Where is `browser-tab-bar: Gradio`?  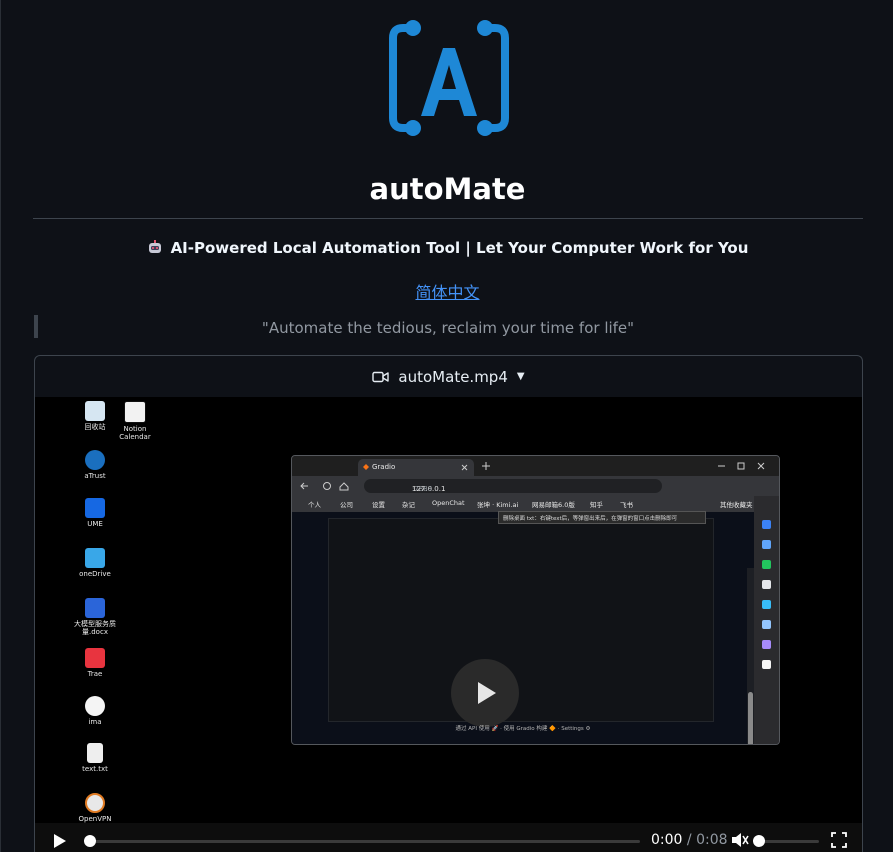 browser-tab-bar: Gradio is located at coordinates (535, 466).